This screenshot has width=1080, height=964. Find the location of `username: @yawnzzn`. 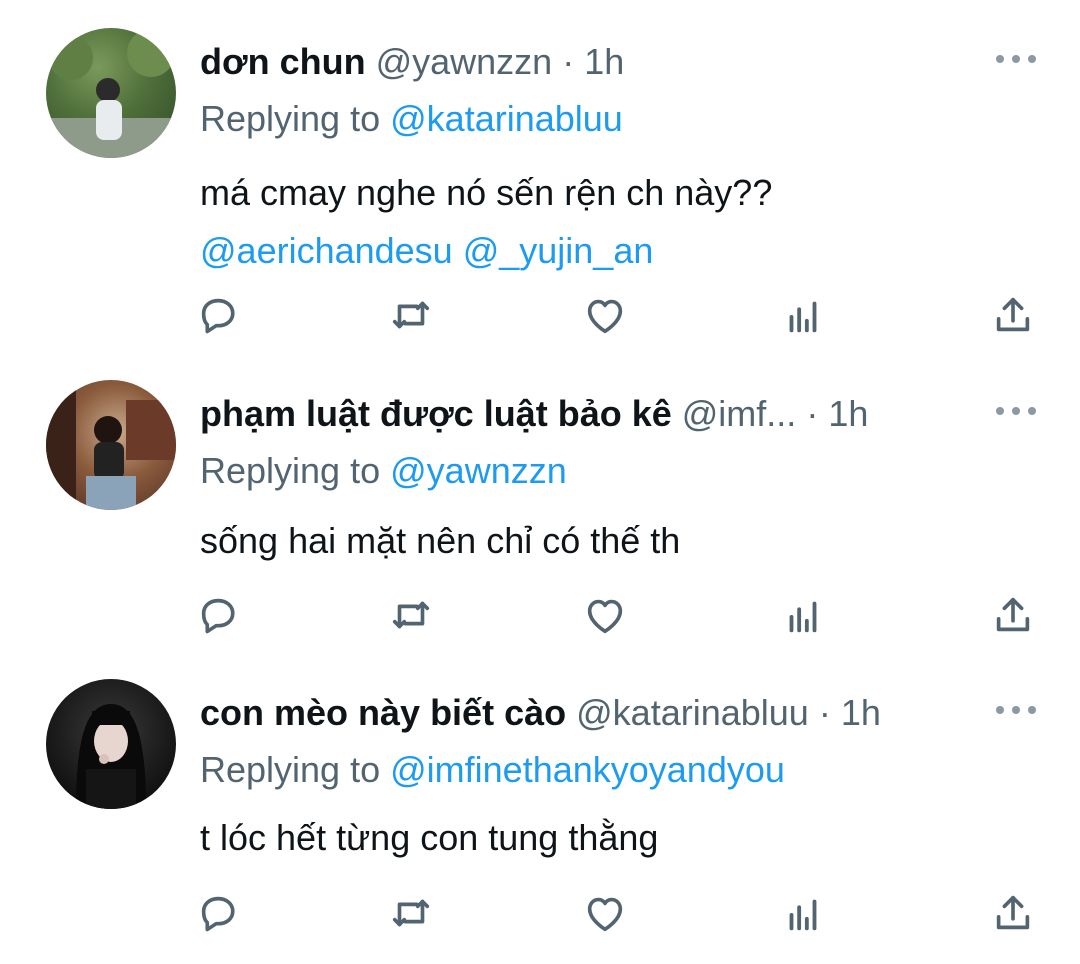

username: @yawnzzn is located at coordinates (464, 61).